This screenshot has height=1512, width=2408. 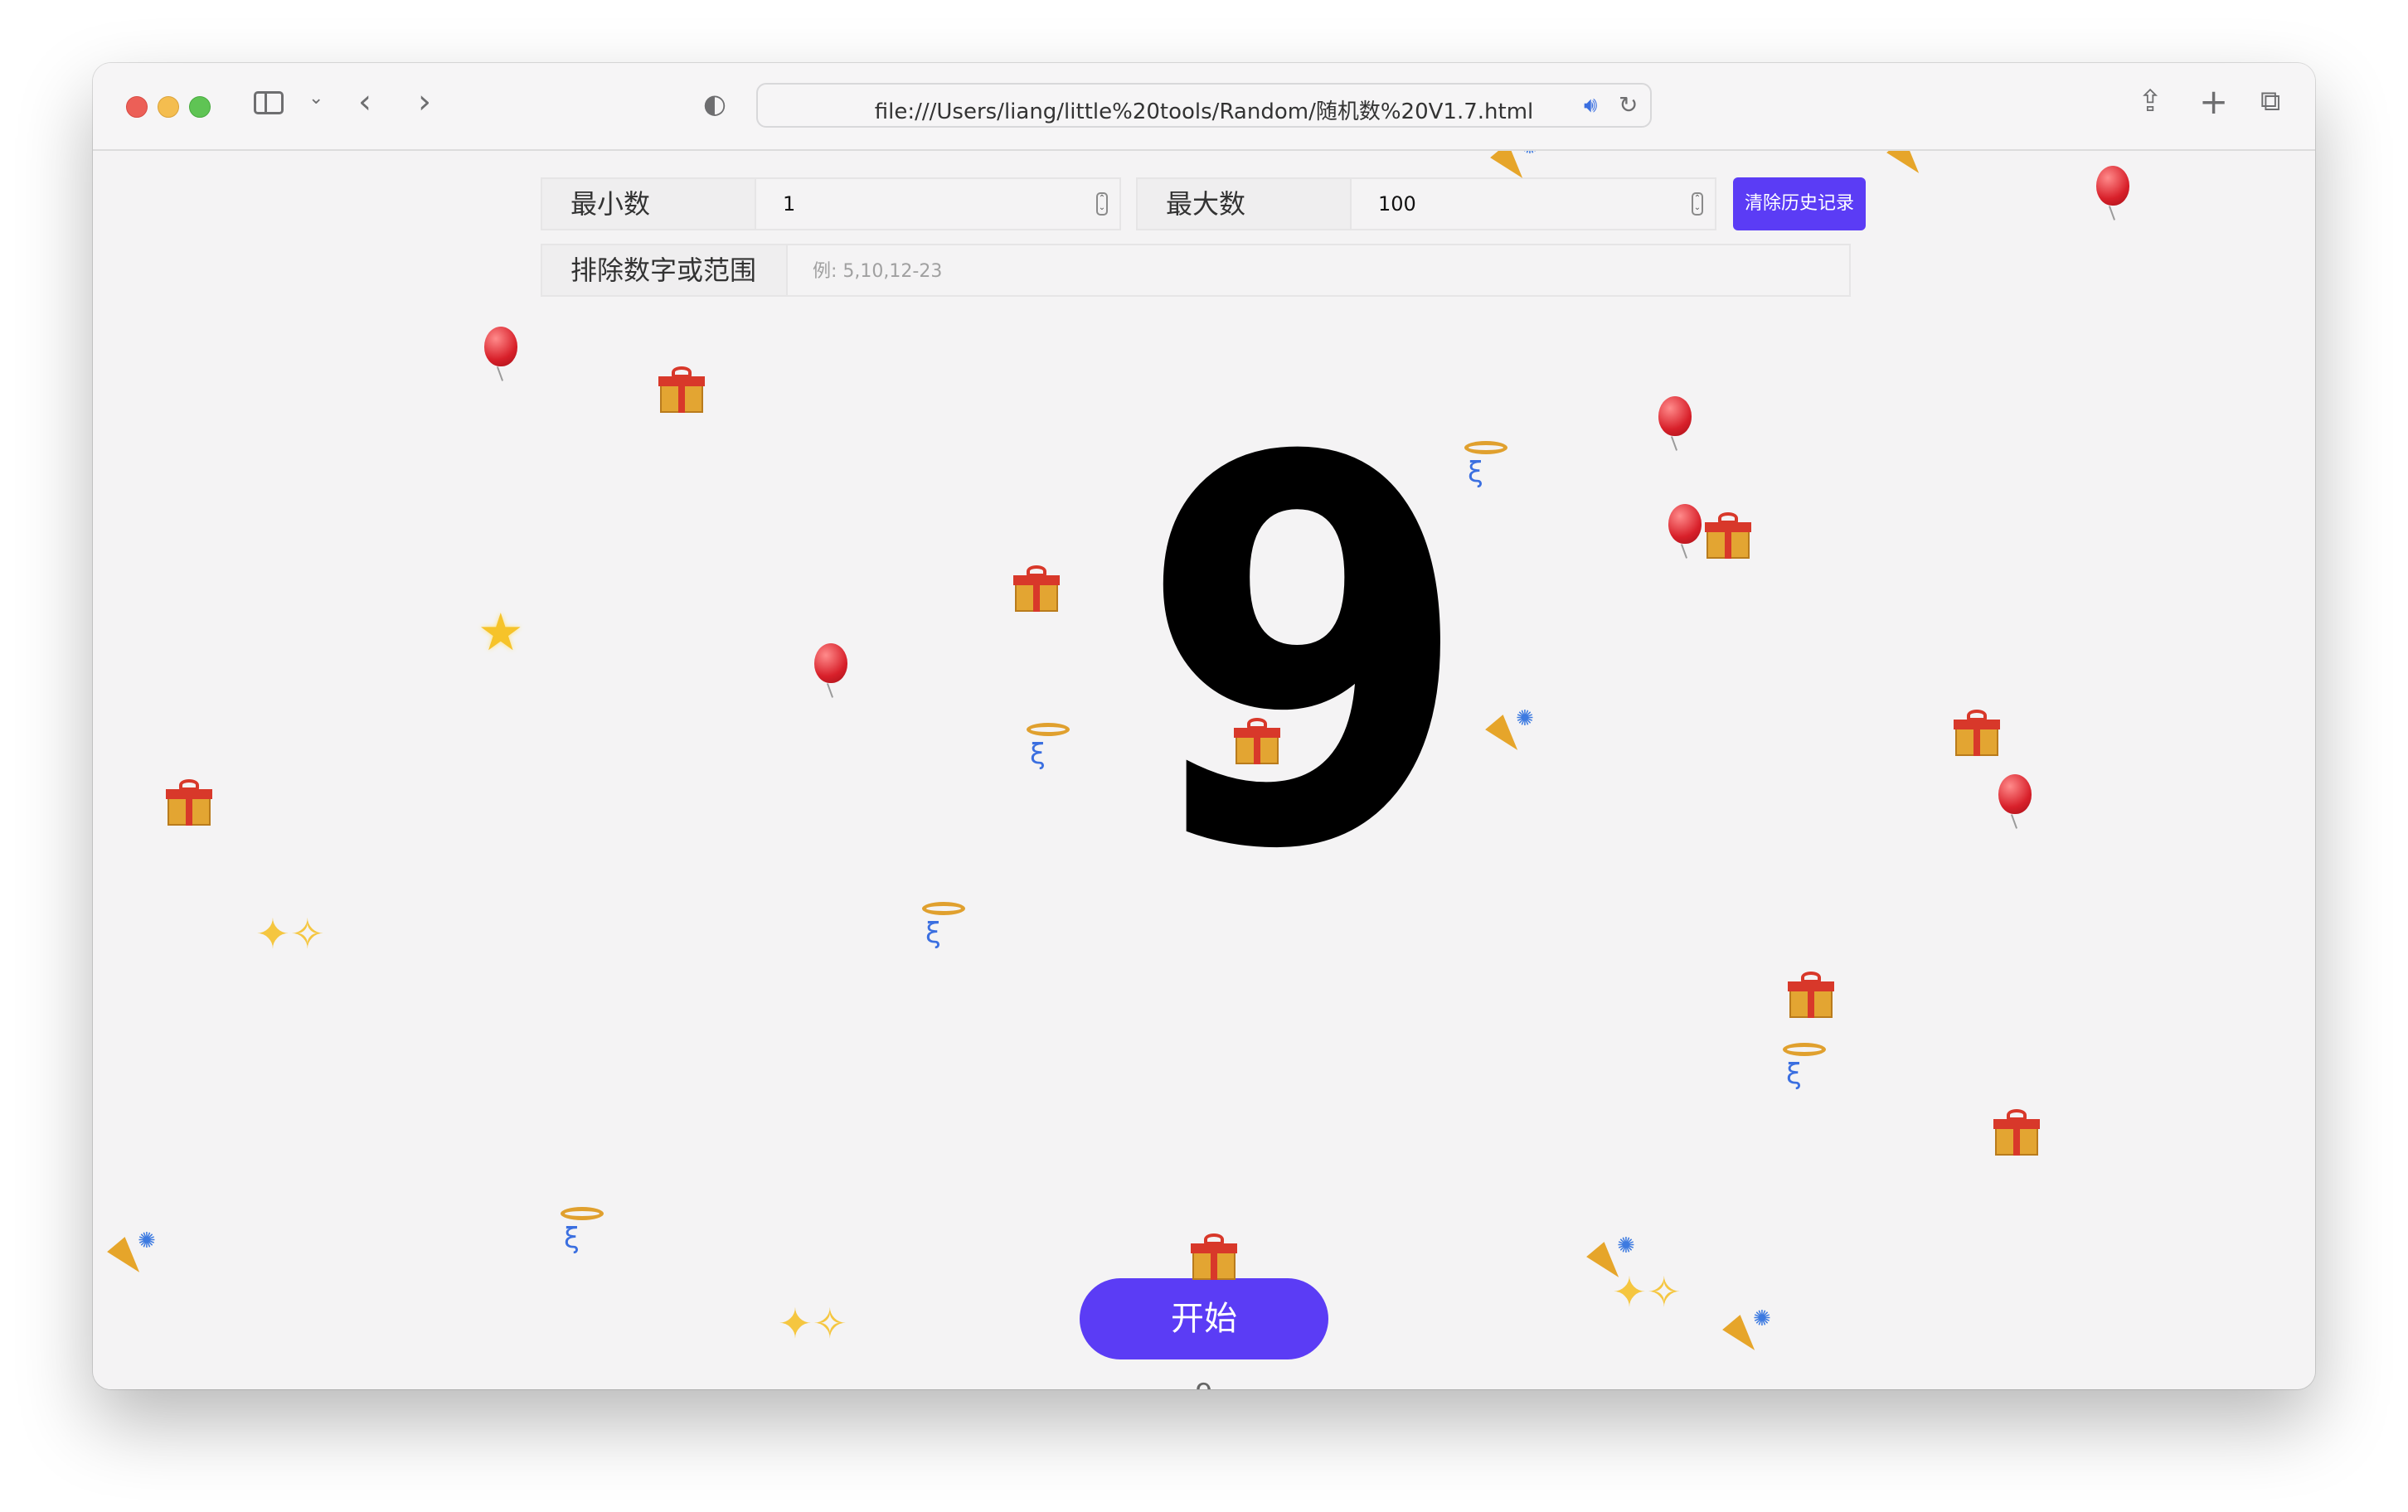 What do you see at coordinates (649, 204) in the screenshot?
I see `min-number-label: 最小数` at bounding box center [649, 204].